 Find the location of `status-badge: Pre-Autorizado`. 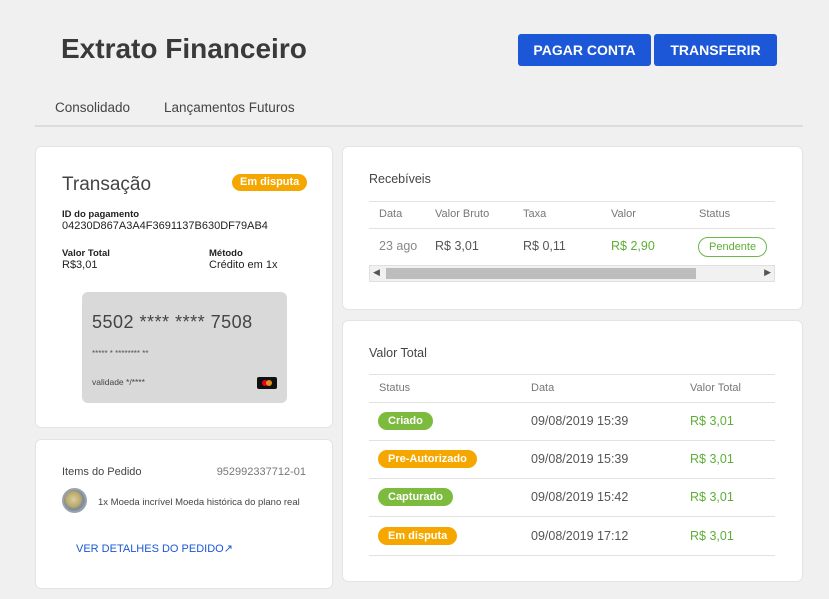

status-badge: Pre-Autorizado is located at coordinates (427, 459).